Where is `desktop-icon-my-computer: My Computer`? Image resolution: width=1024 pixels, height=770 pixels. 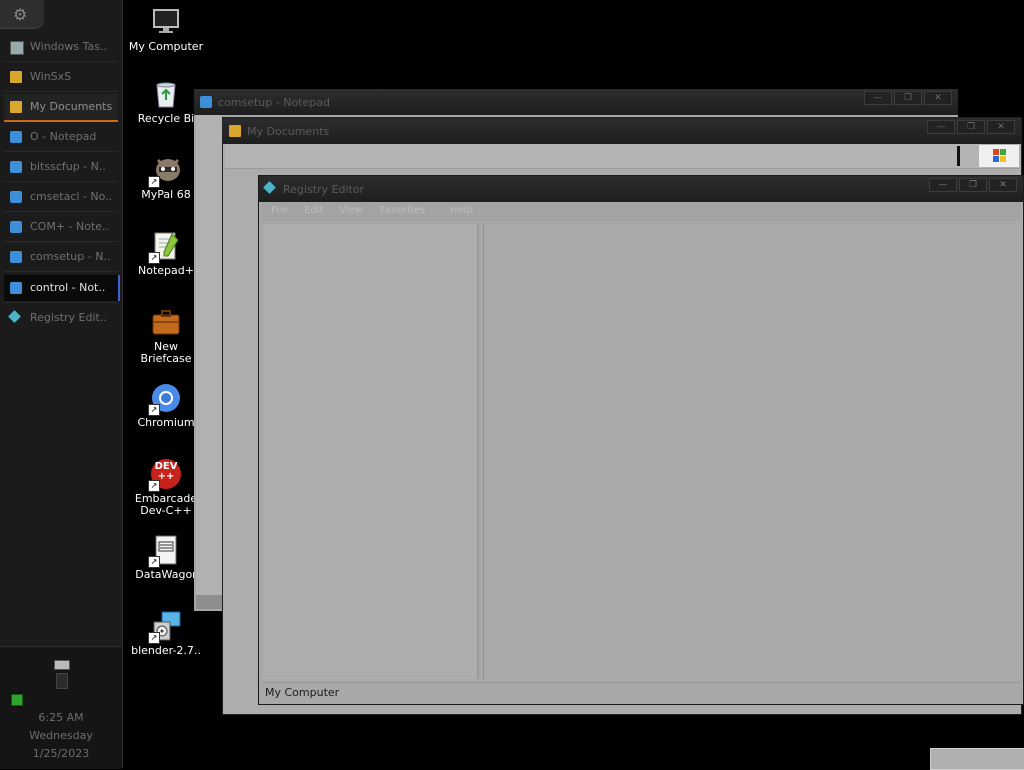 desktop-icon-my-computer: My Computer is located at coordinates (166, 29).